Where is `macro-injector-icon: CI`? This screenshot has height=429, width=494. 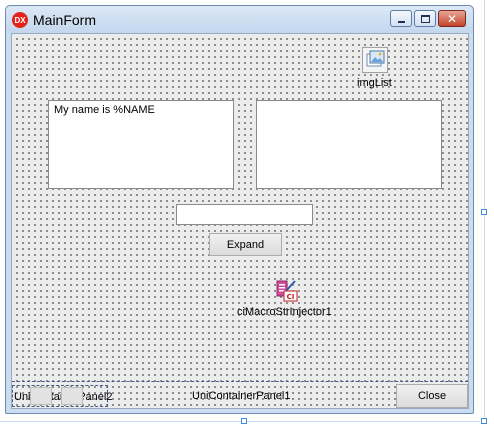 macro-injector-icon: CI is located at coordinates (287, 291).